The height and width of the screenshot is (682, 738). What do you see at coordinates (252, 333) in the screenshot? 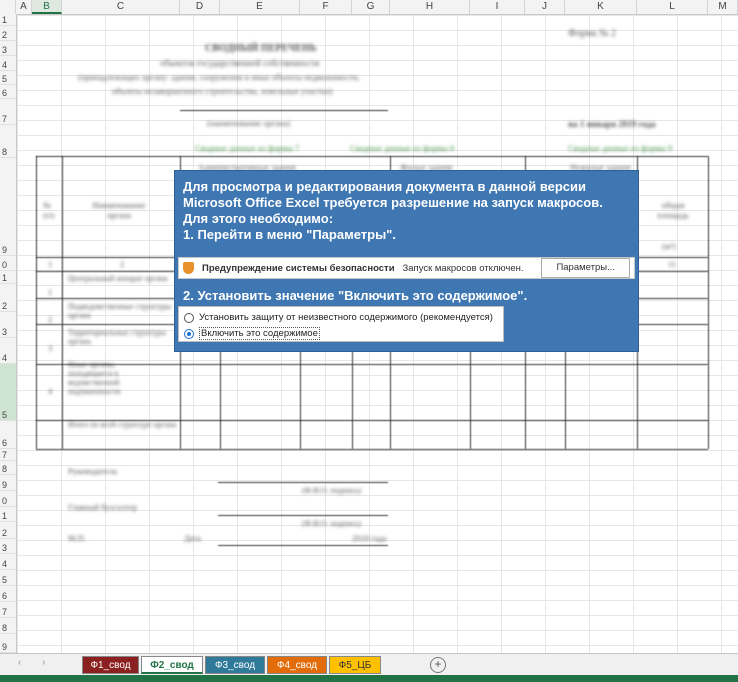
I see `option-enable: Включить это содержимое` at bounding box center [252, 333].